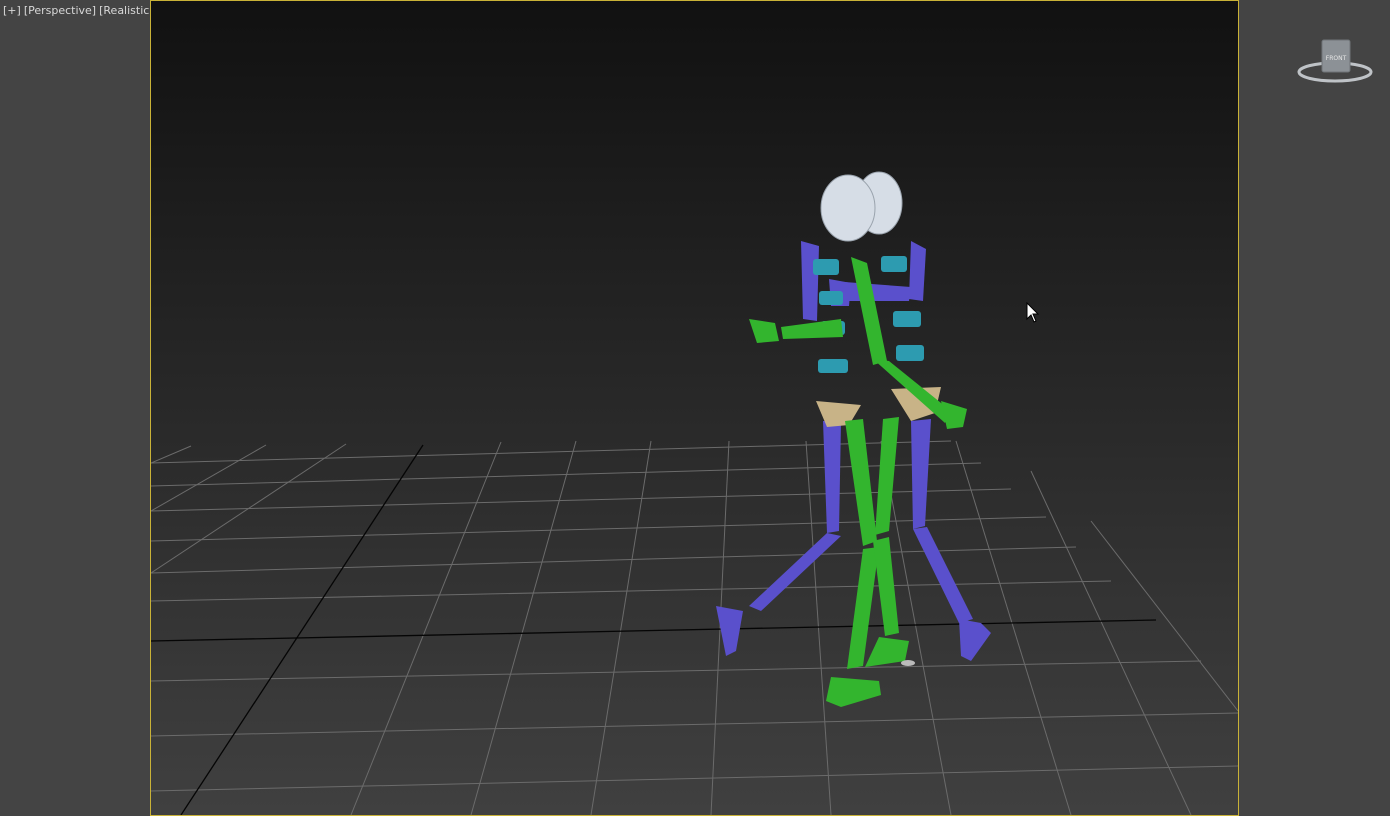 This screenshot has height=816, width=1390. What do you see at coordinates (126, 10) in the screenshot?
I see `viewport-shading-menu: [Realistic]` at bounding box center [126, 10].